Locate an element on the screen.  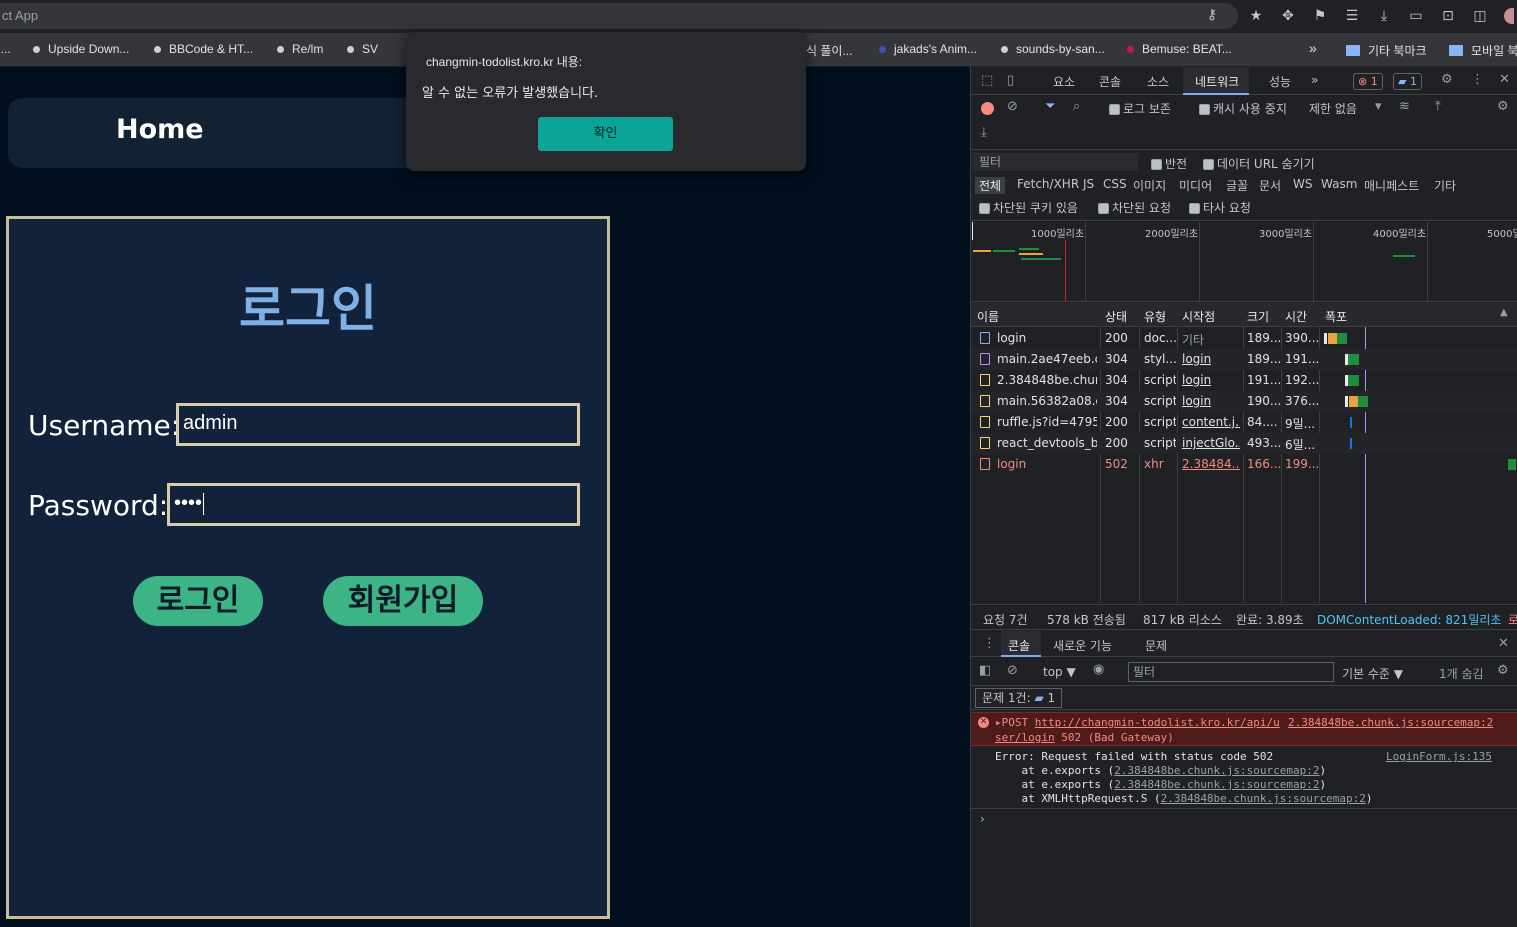
bookmark-item: Re/lm is located at coordinates (300, 49).